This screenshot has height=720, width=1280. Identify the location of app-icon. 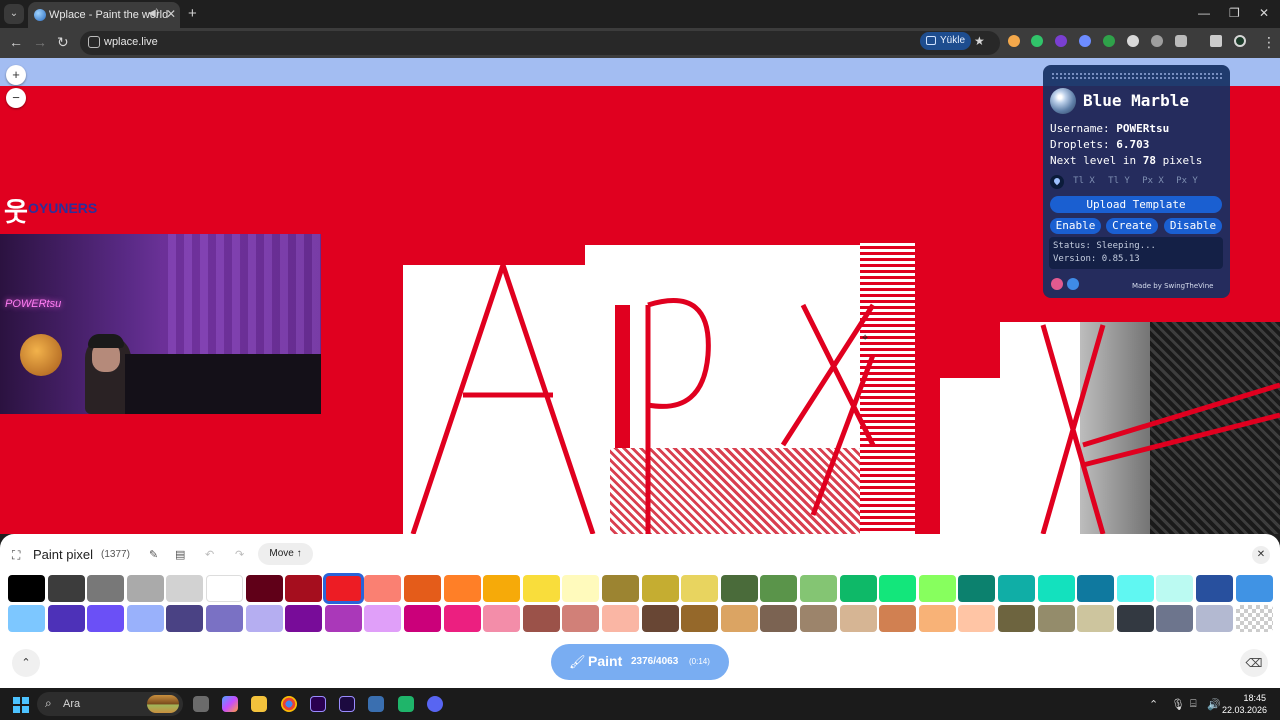
(406, 704).